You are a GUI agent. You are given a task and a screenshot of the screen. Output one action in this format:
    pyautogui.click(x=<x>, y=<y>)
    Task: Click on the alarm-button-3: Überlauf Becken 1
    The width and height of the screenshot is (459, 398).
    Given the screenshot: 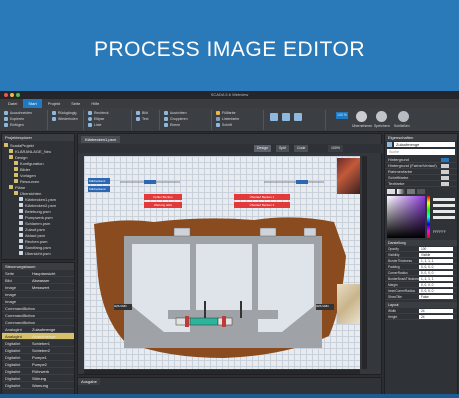 What is the action you would take?
    pyautogui.click(x=262, y=197)
    